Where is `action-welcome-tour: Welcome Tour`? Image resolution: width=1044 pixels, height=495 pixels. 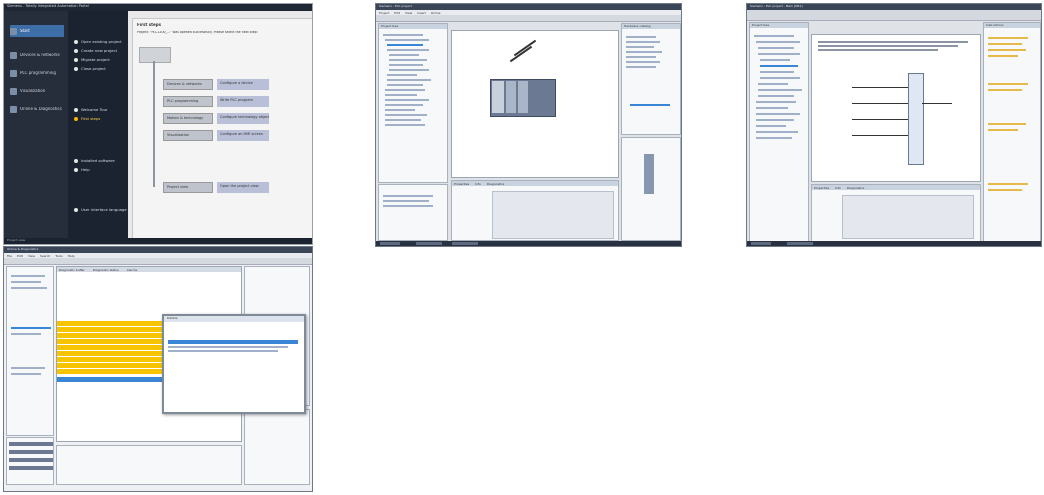
action-welcome-tour: Welcome Tour is located at coordinates (91, 110).